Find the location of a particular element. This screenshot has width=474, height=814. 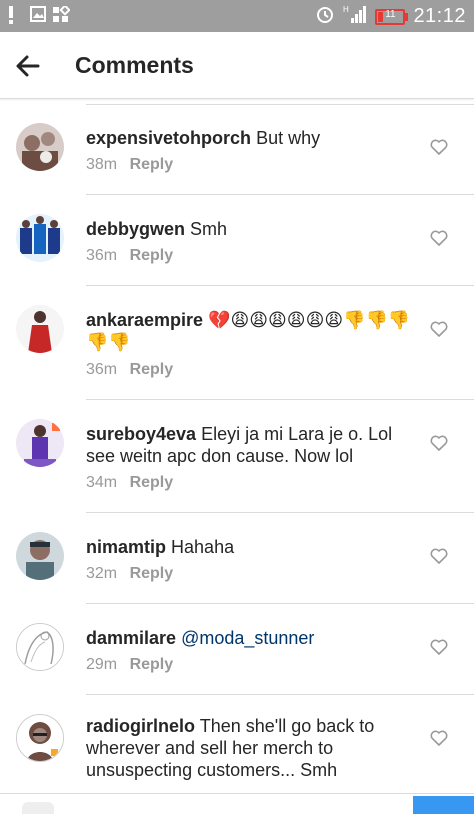

apps-icon is located at coordinates (61, 13).